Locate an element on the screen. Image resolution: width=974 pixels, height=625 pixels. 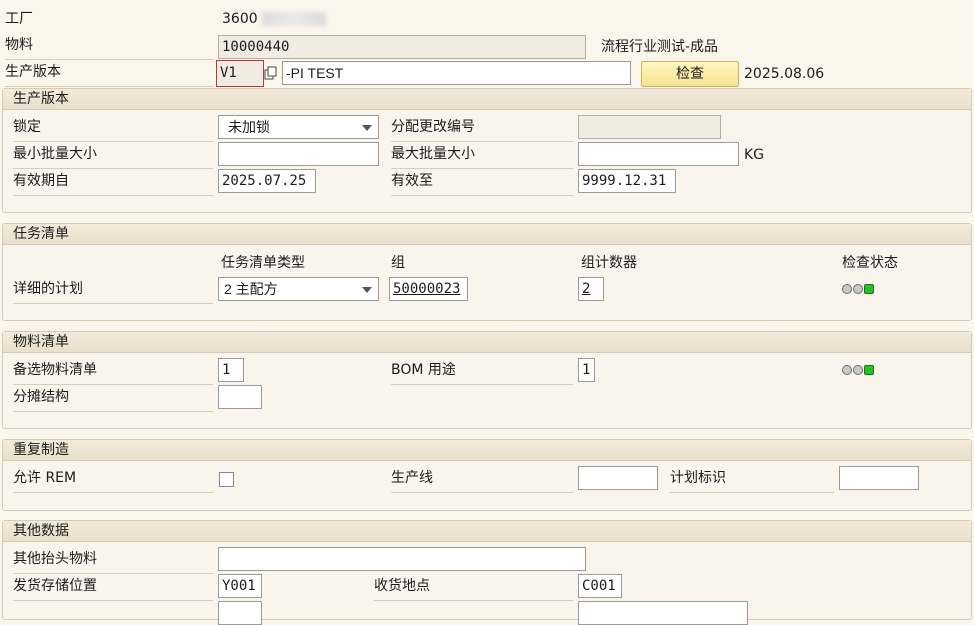
issue-storage-label: 发货存储位置 is located at coordinates (113, 589).